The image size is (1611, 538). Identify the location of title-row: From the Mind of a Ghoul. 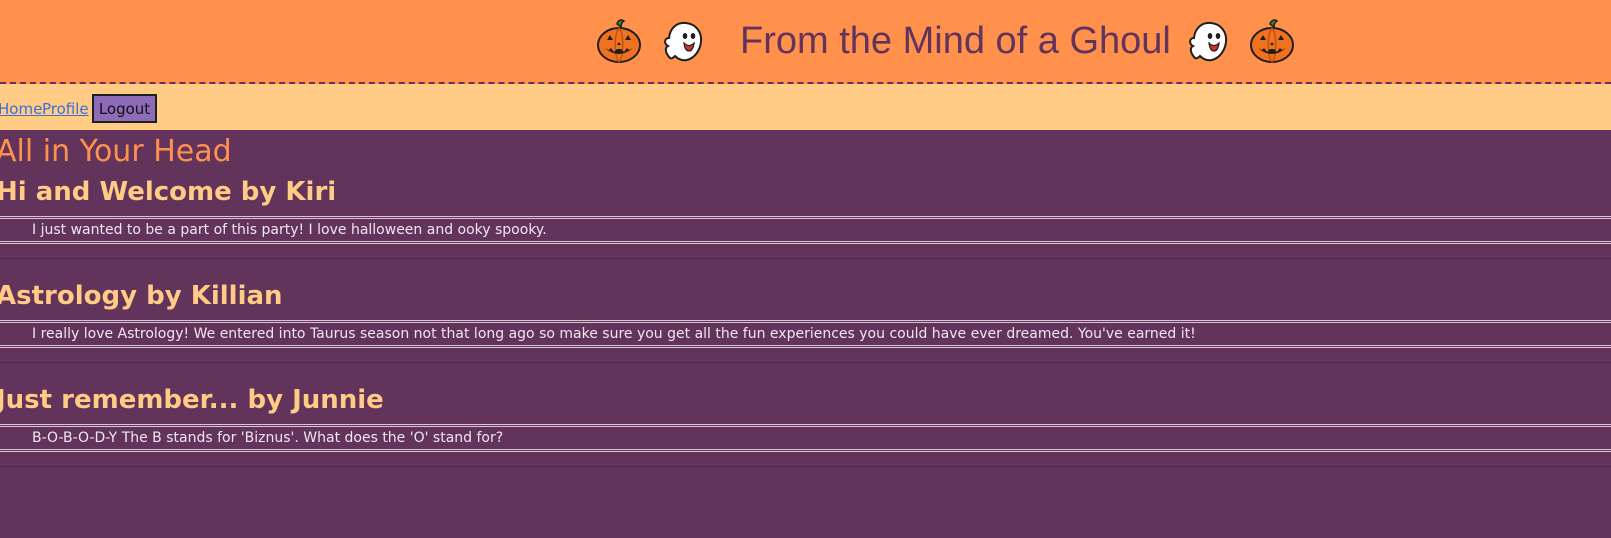
(945, 41).